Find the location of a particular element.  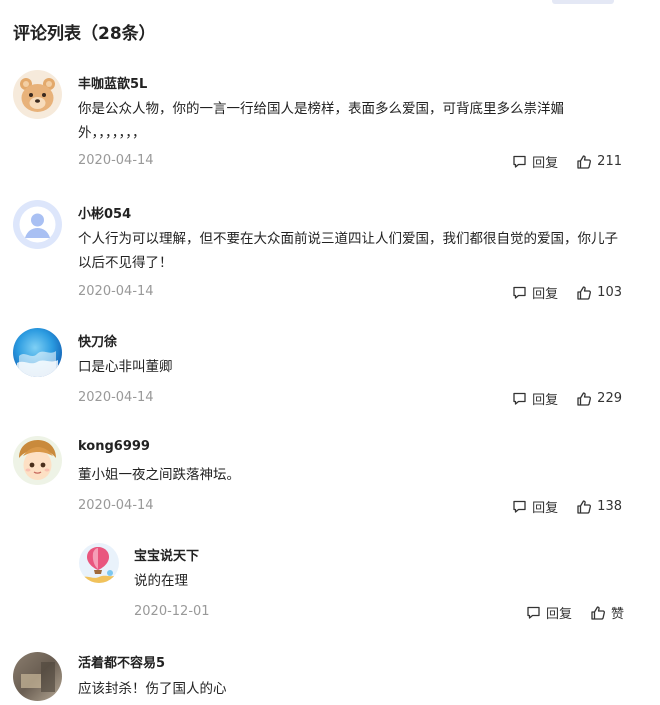

comment-list-title: 评论列表（28条） is located at coordinates (84, 34).